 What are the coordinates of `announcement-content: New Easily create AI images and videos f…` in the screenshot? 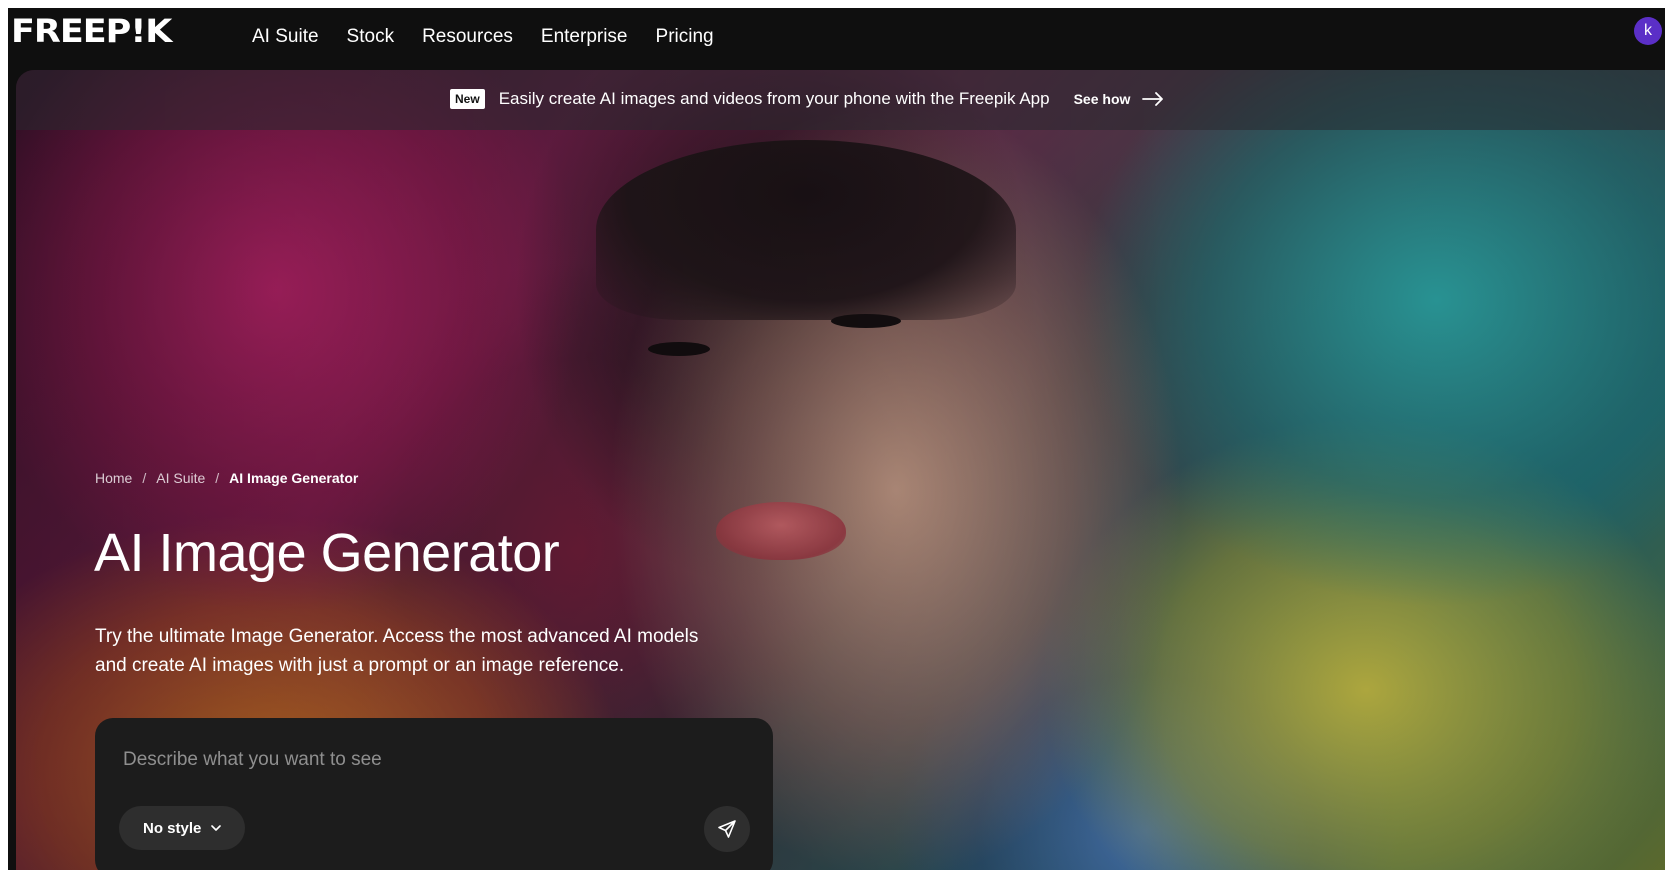 It's located at (807, 99).